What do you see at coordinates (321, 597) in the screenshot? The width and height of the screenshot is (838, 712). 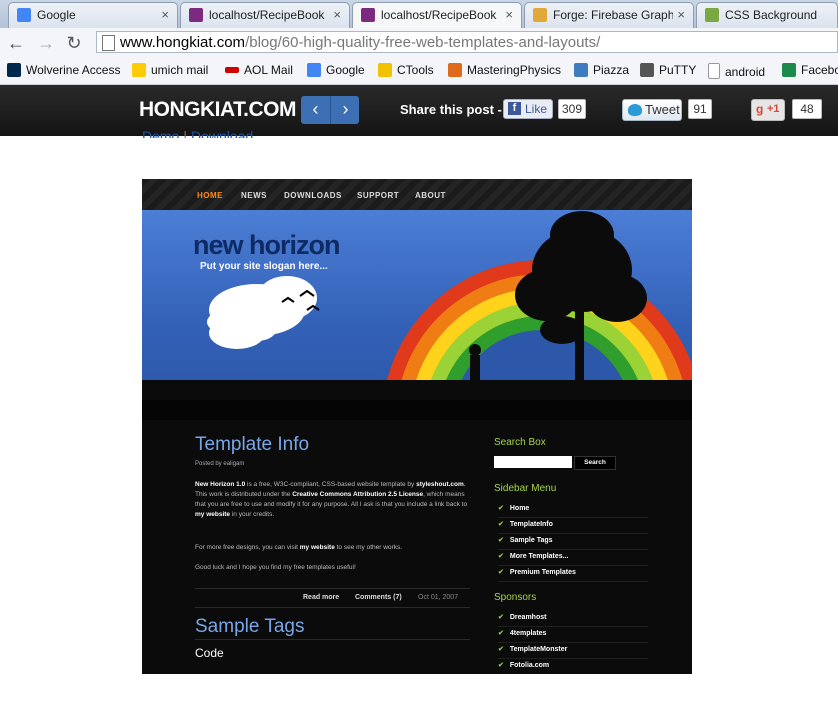 I see `preview-read-more: Read more` at bounding box center [321, 597].